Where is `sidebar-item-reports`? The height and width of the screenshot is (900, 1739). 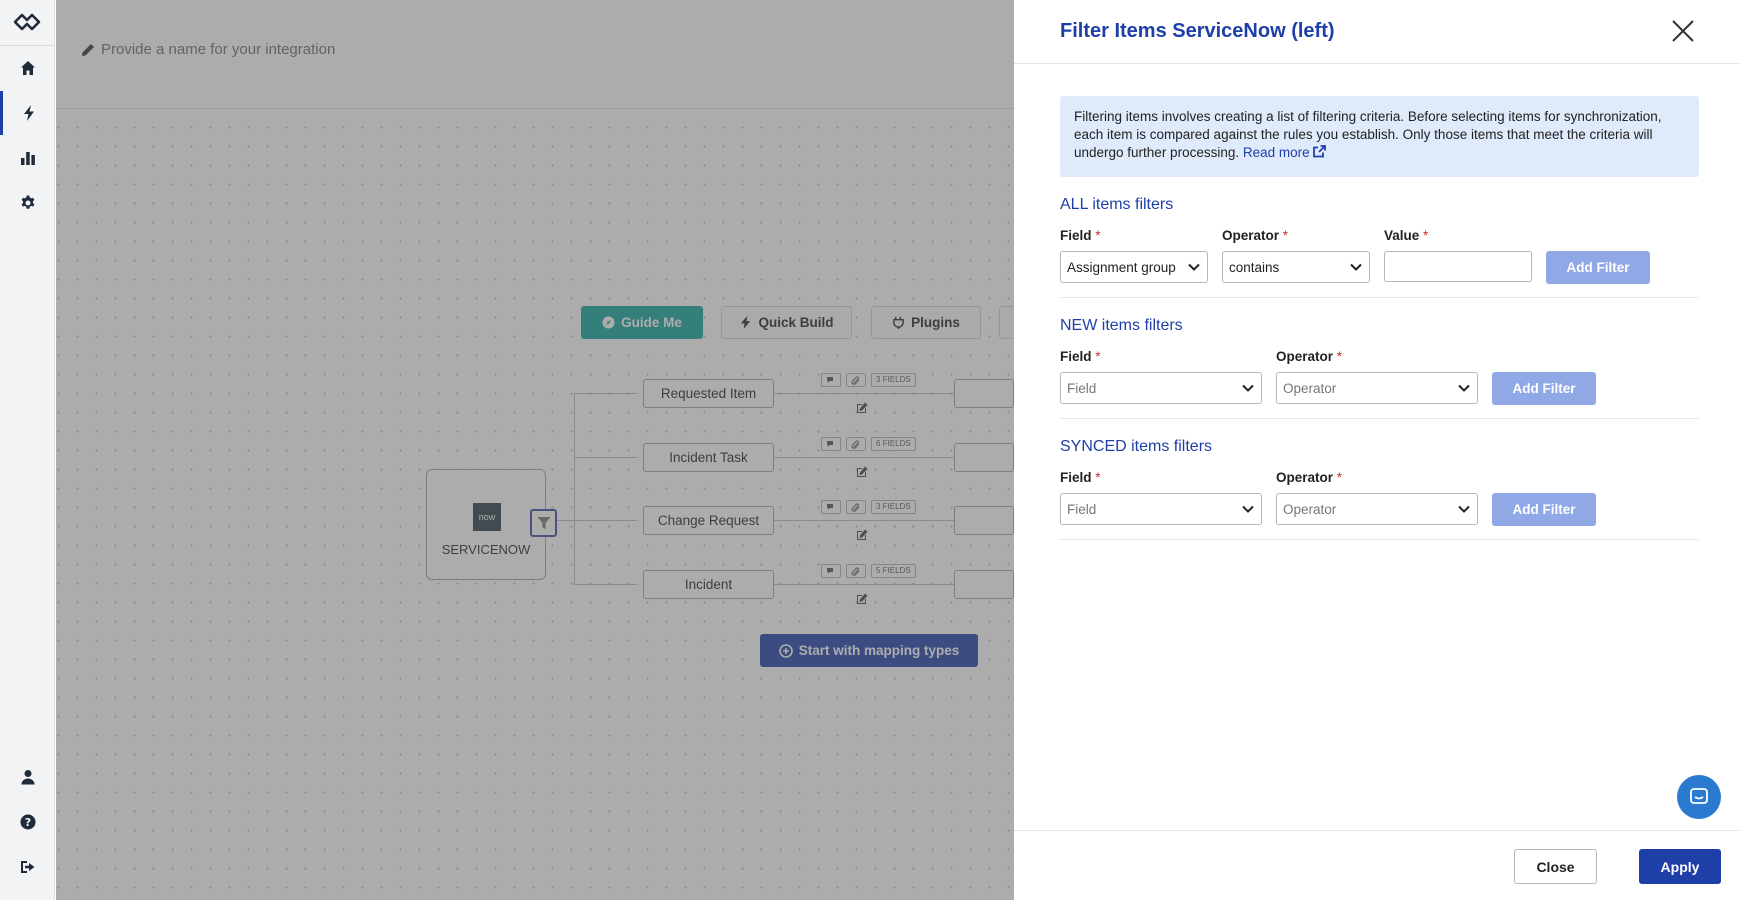
sidebar-item-reports is located at coordinates (27, 158).